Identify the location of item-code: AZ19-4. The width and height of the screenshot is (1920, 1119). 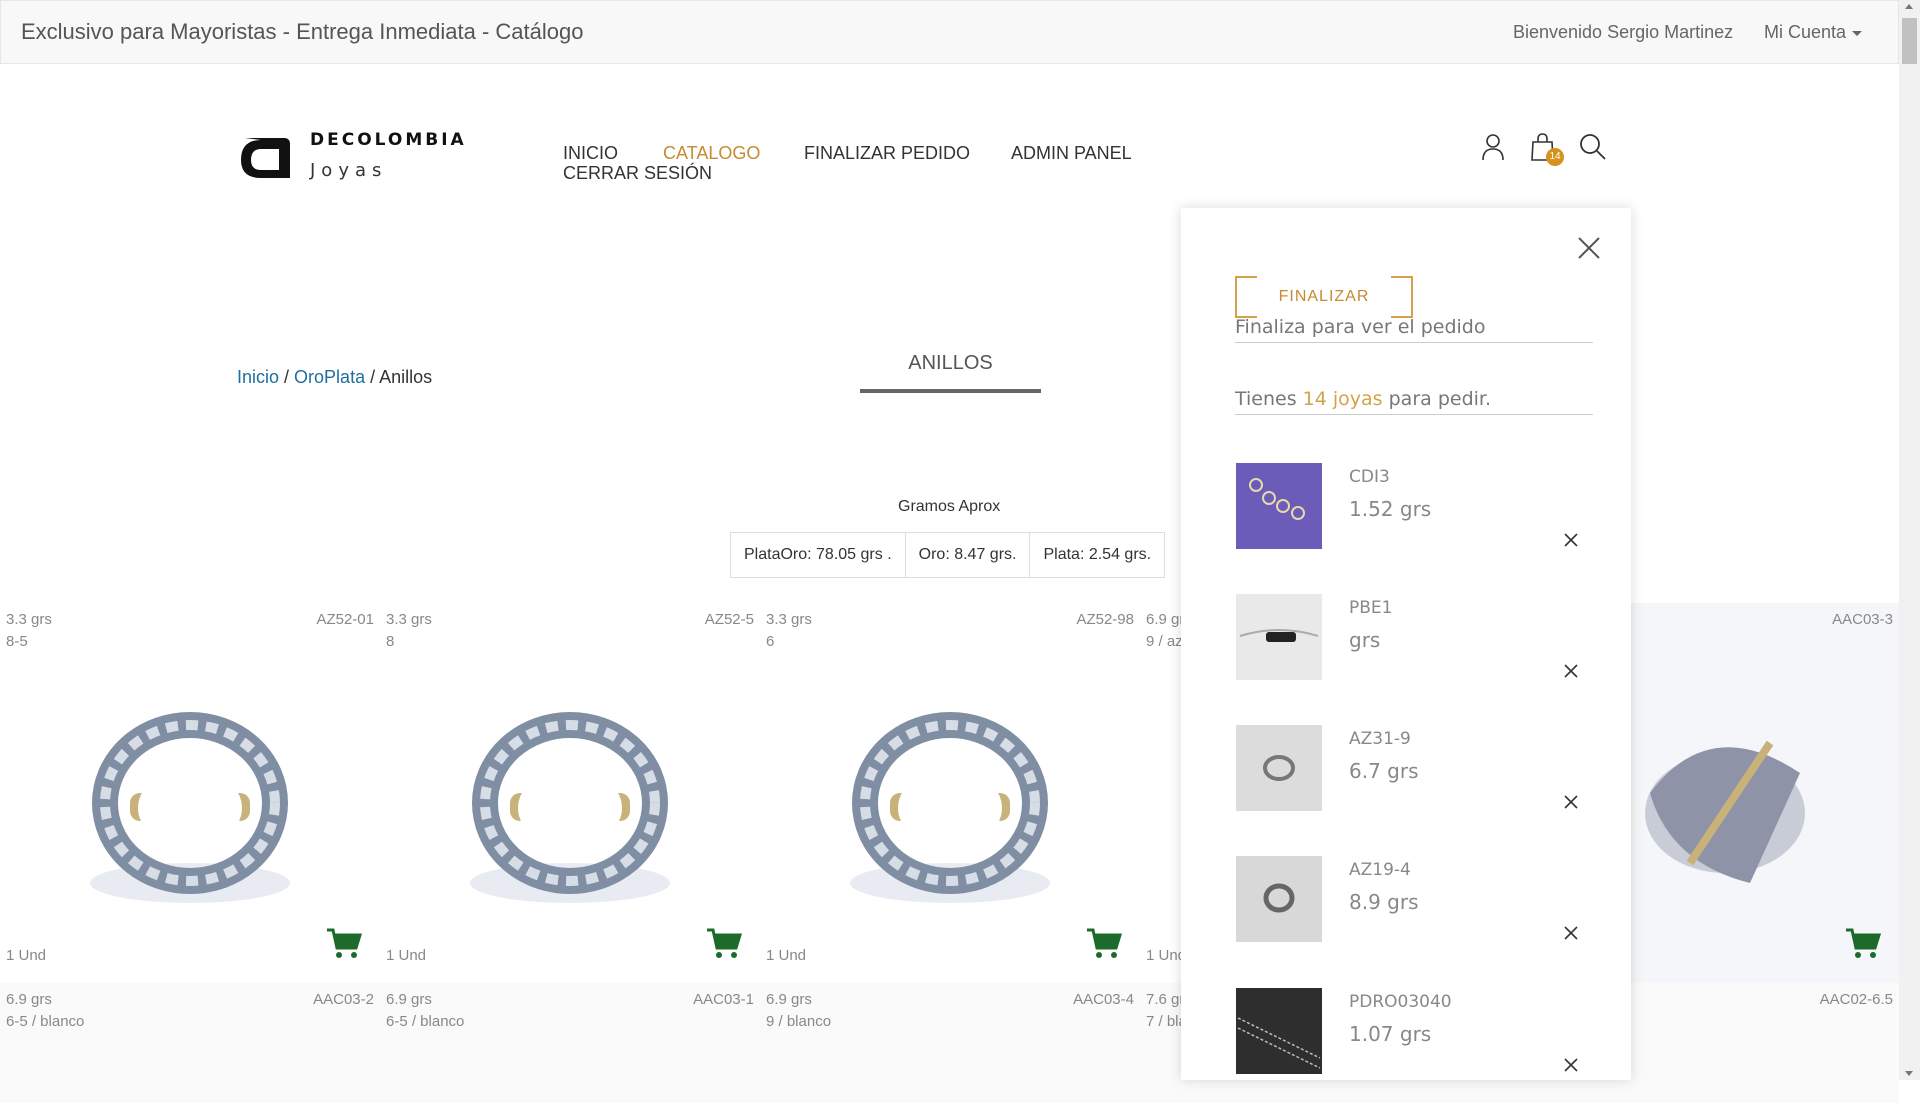
(1380, 870).